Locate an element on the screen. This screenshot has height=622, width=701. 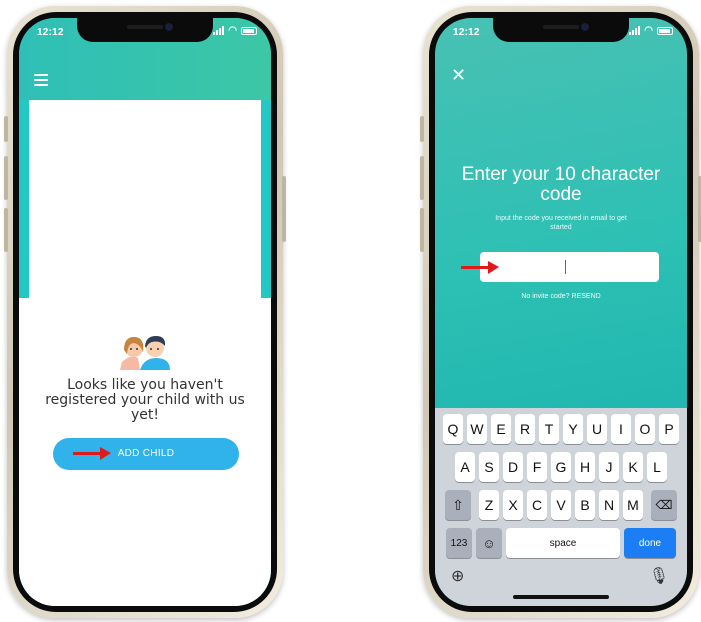
key-k: K is located at coordinates (633, 467).